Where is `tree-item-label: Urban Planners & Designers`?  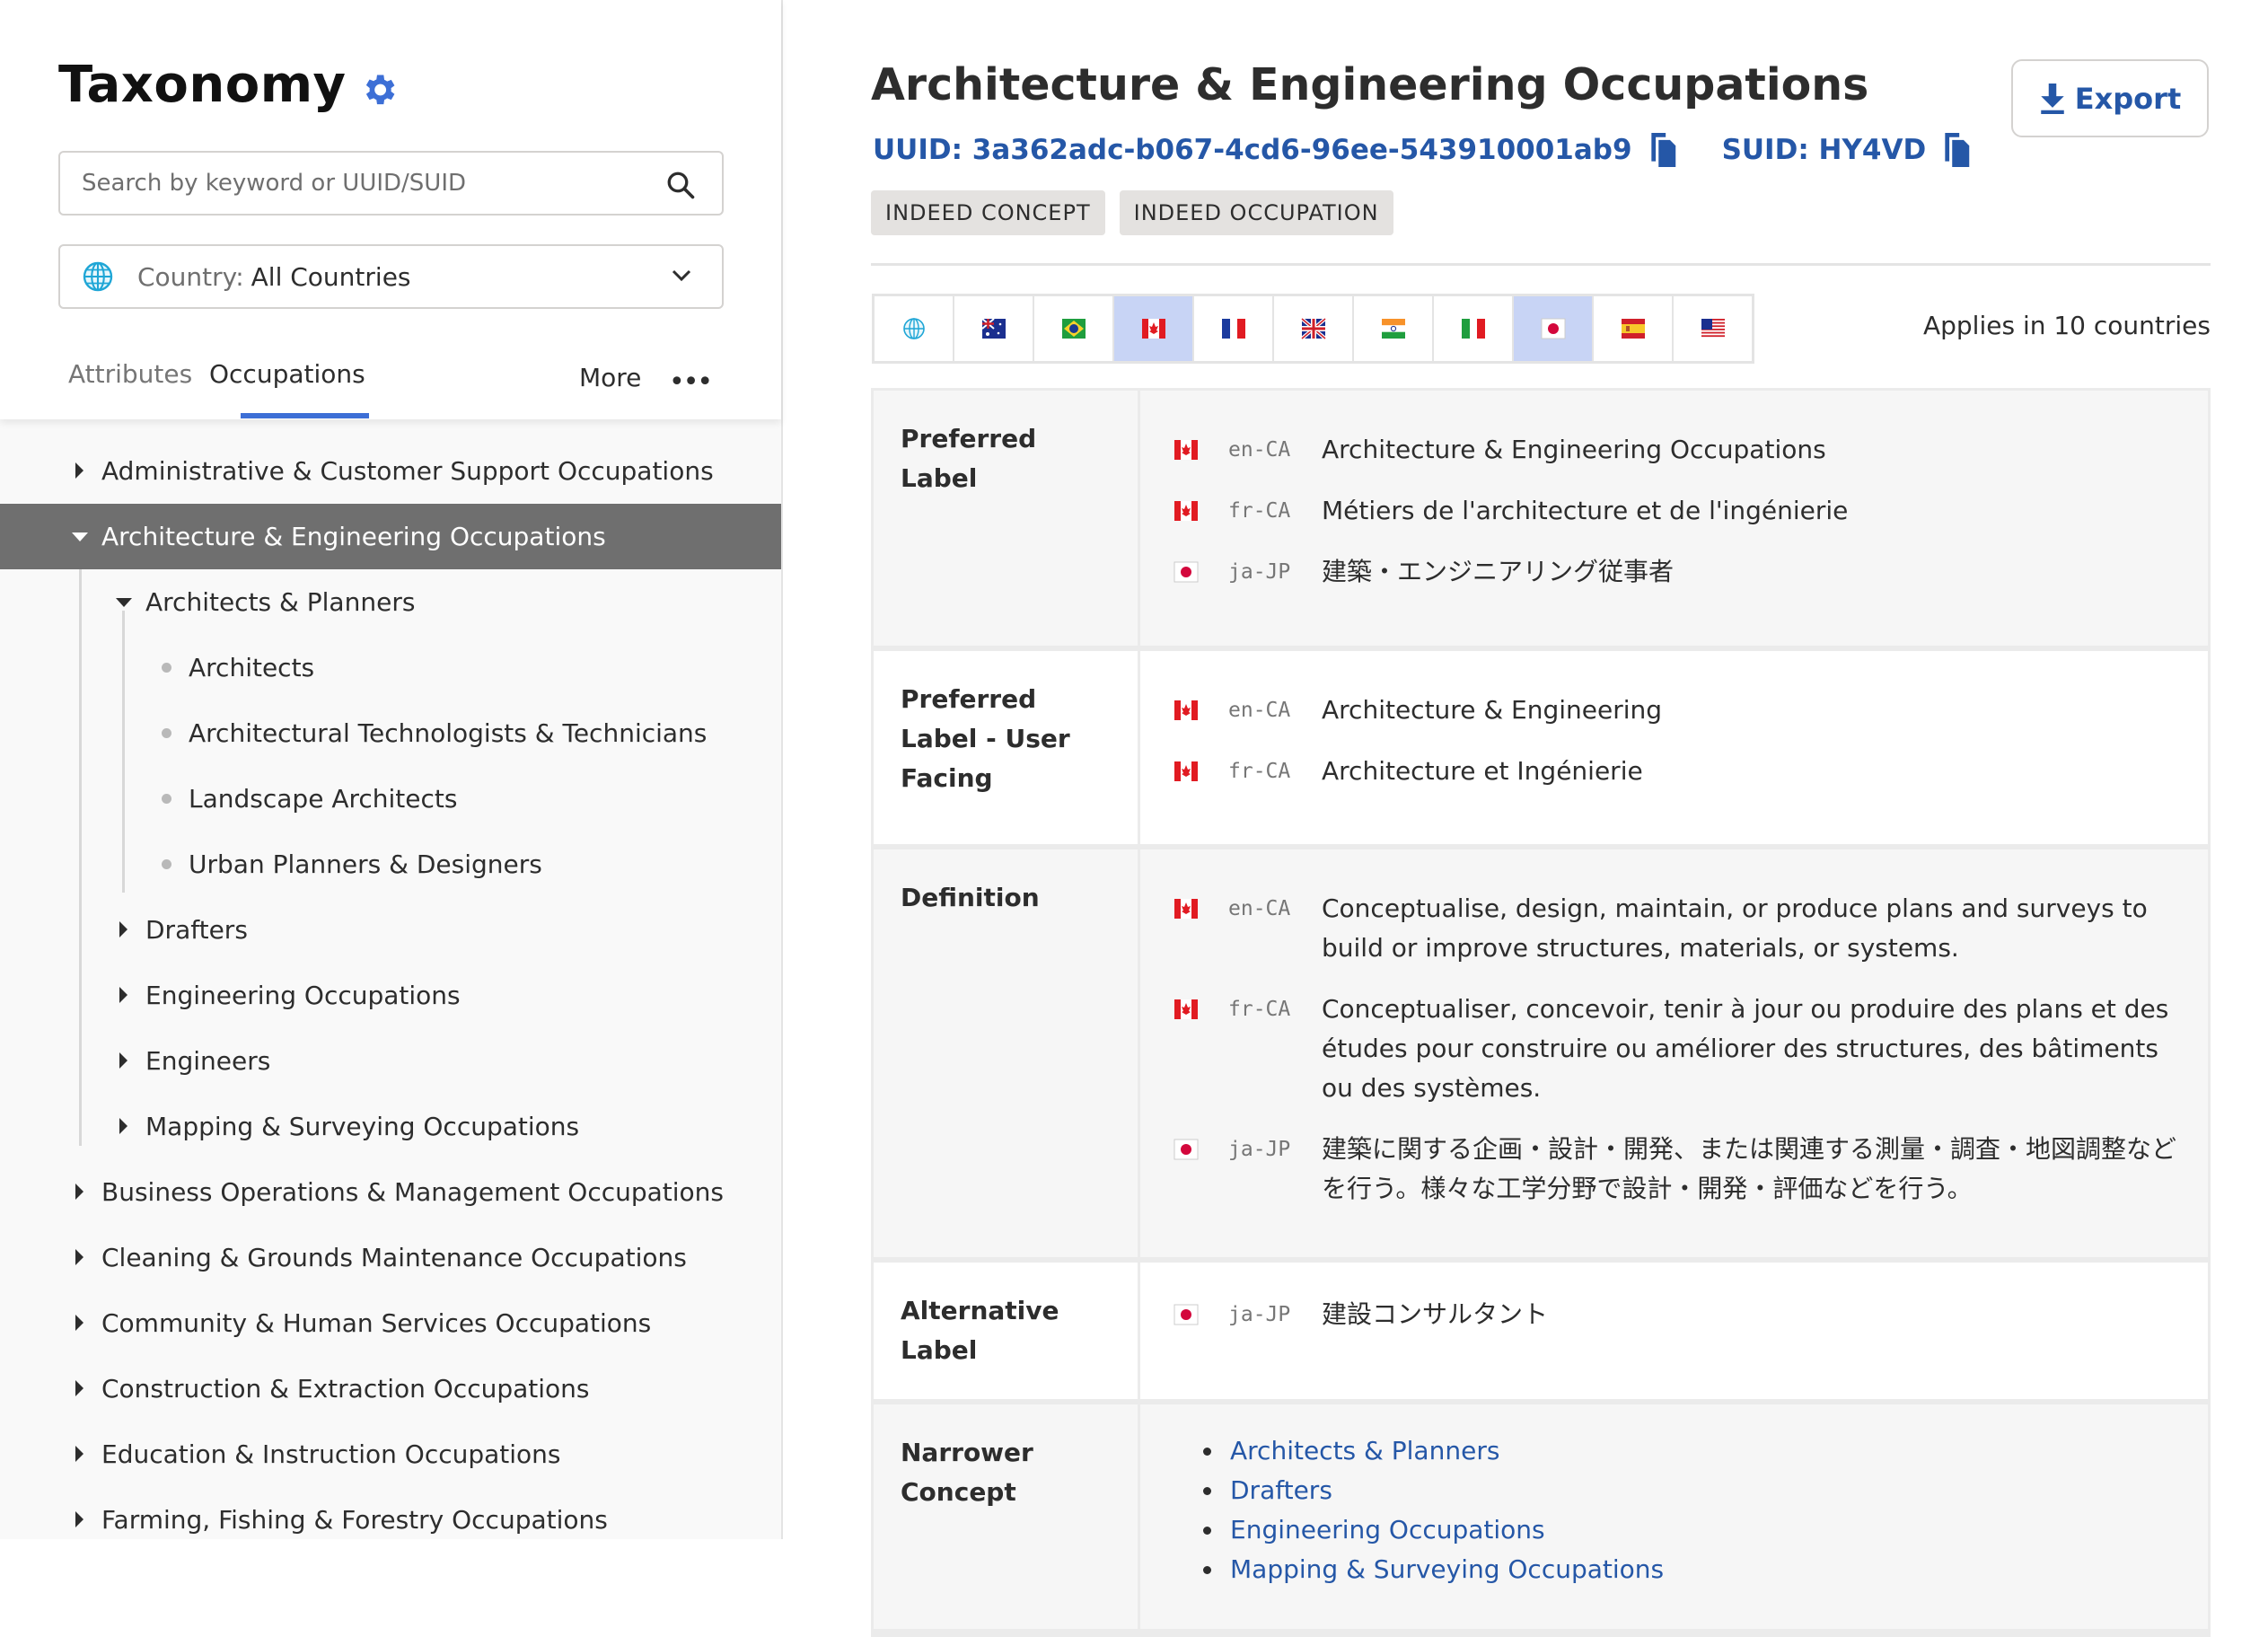
tree-item-label: Urban Planners & Designers is located at coordinates (365, 864).